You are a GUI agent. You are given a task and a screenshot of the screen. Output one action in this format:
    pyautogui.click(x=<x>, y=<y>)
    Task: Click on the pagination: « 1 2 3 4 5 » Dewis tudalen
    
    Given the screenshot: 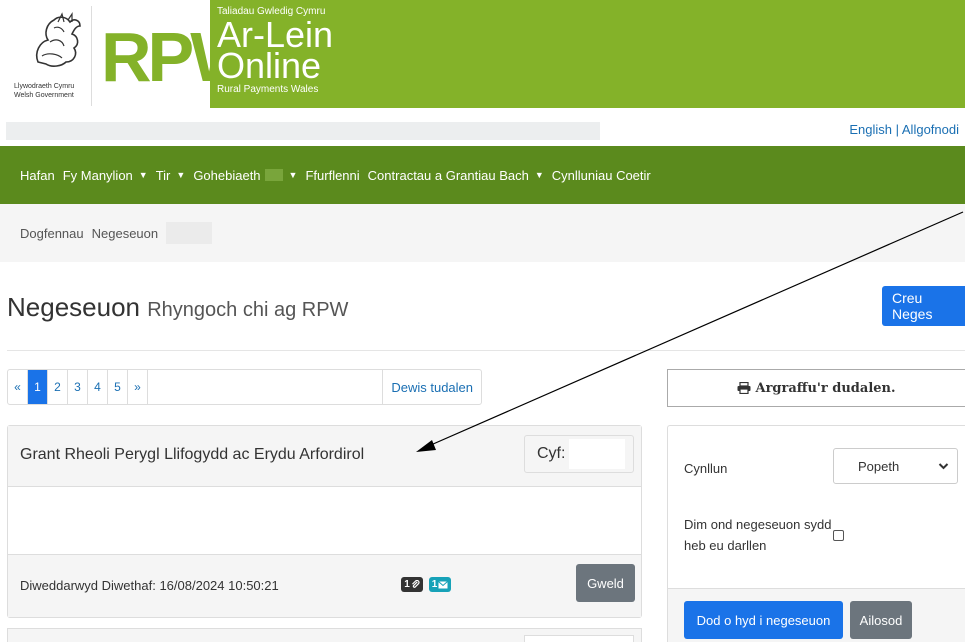 What is the action you would take?
    pyautogui.click(x=244, y=387)
    